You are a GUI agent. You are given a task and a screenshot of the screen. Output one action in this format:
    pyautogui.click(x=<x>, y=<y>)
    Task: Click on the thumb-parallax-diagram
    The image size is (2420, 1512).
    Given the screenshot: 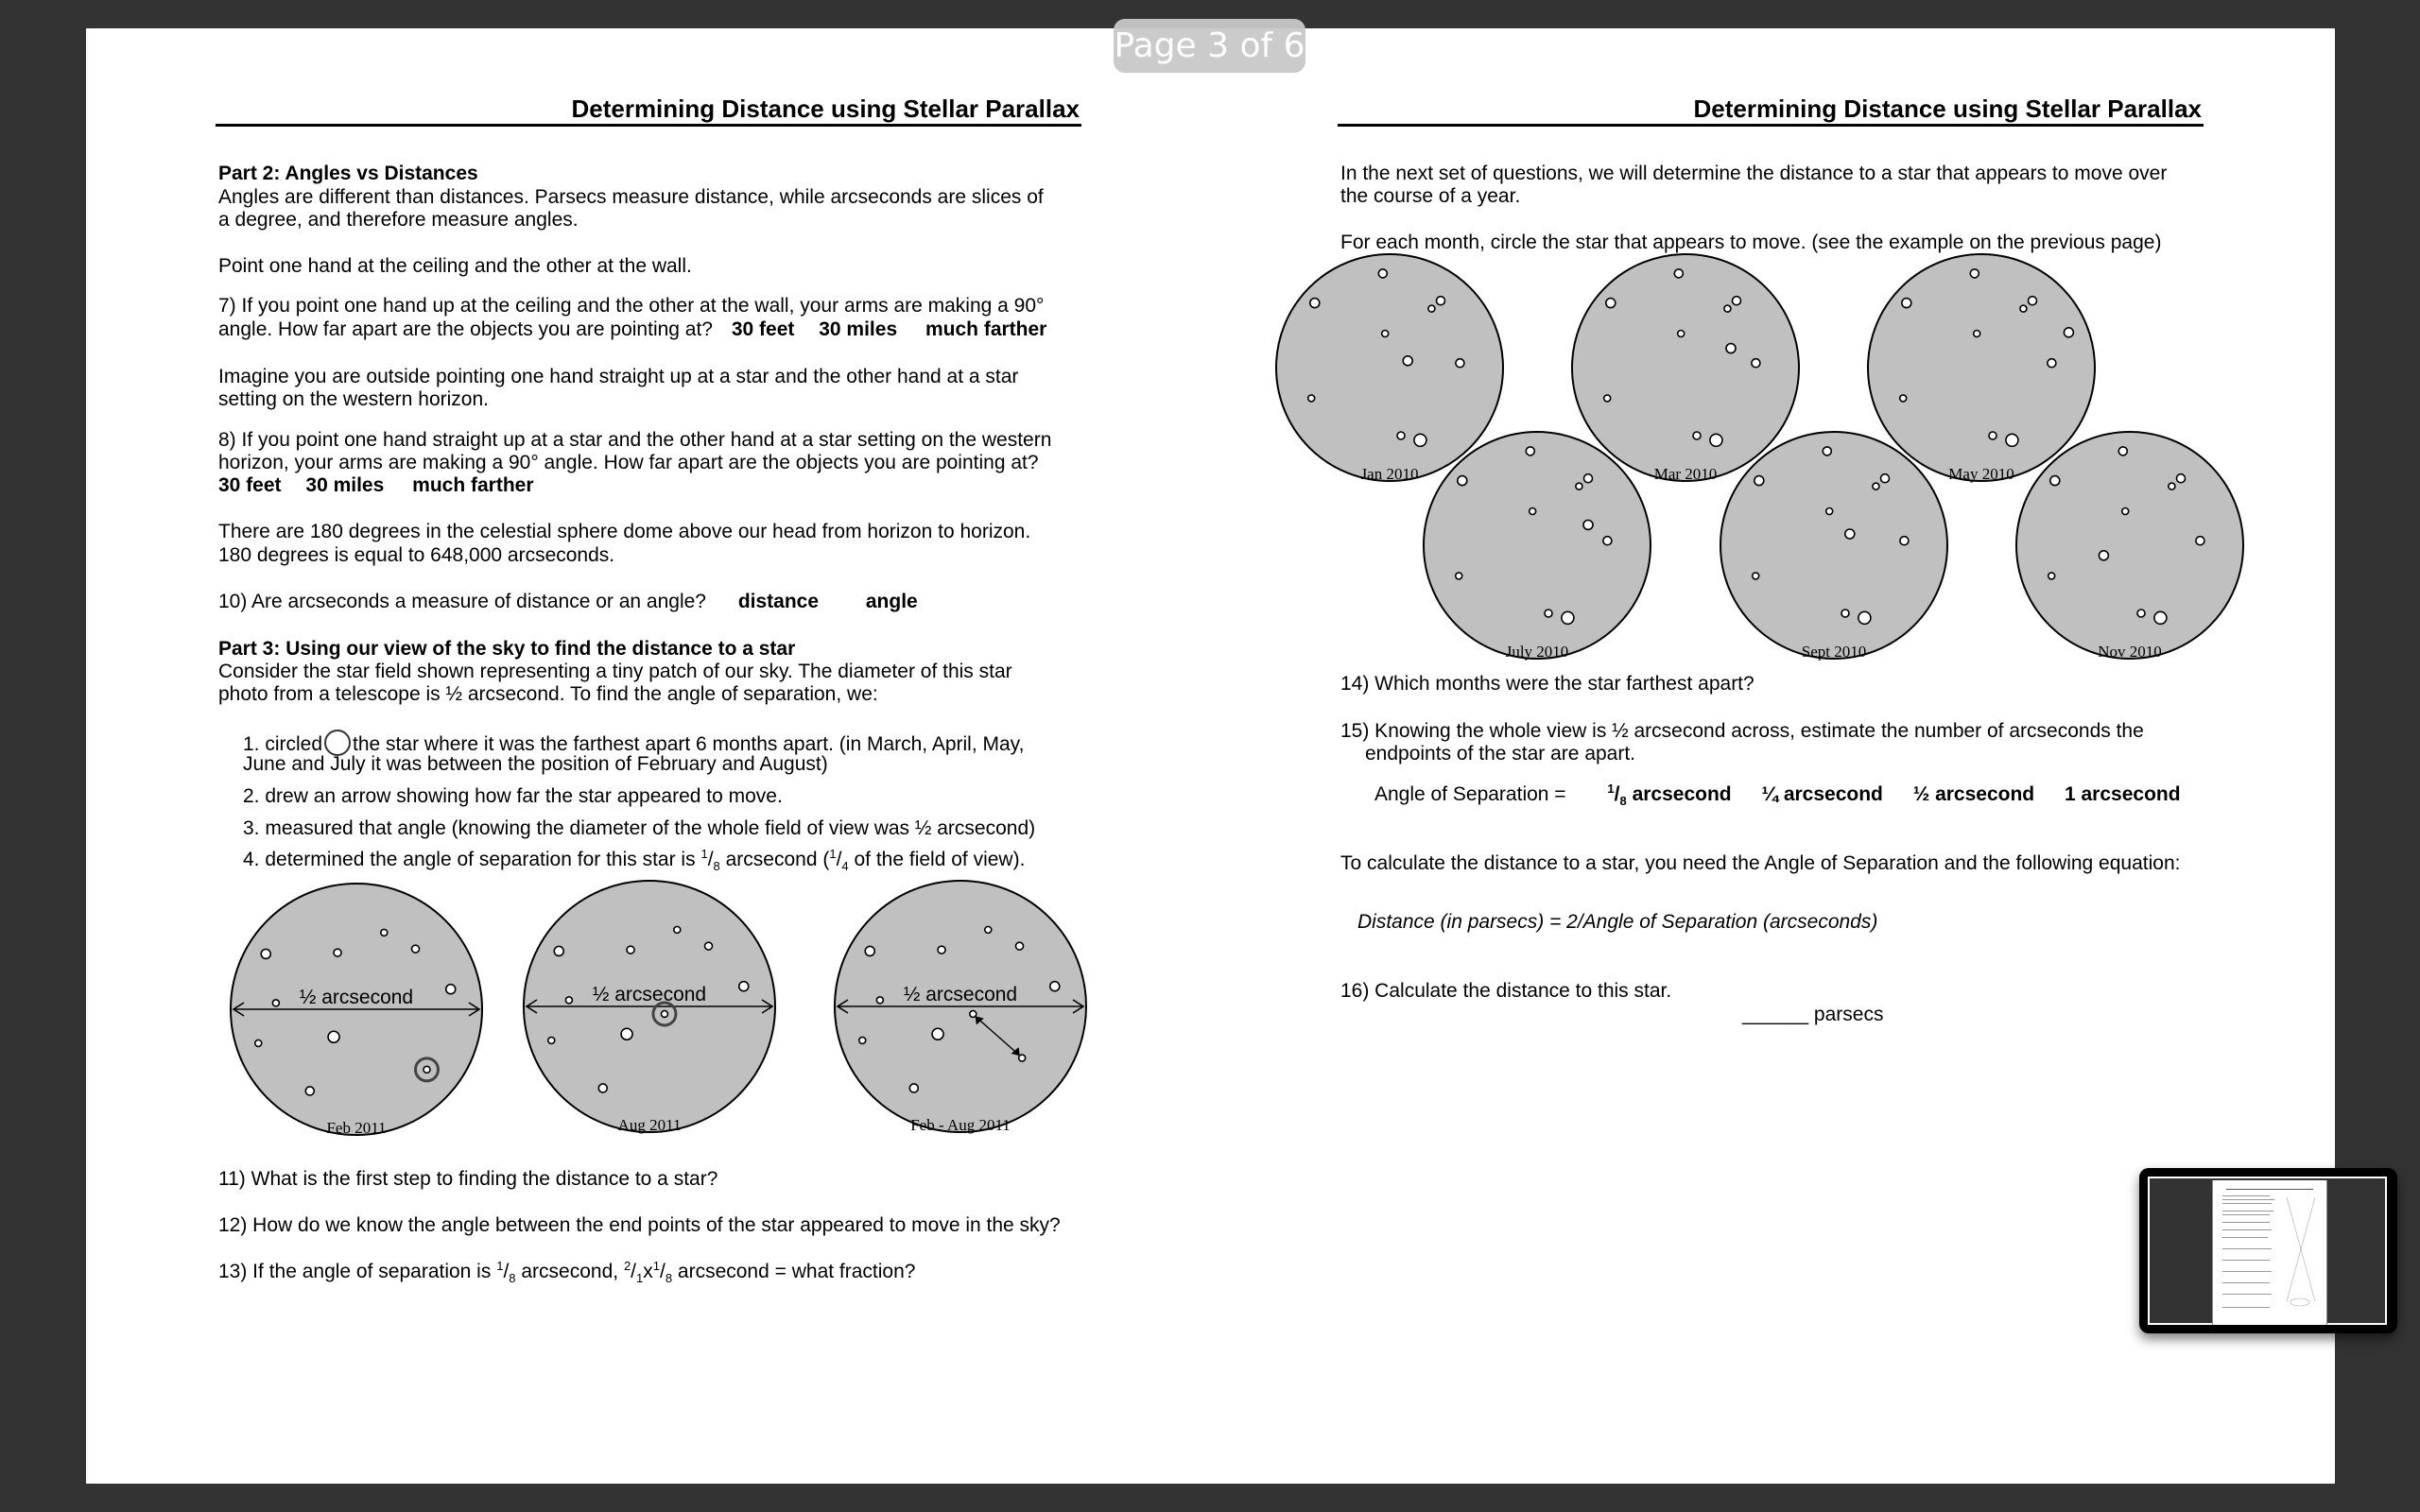 What is the action you would take?
    pyautogui.click(x=2301, y=1251)
    